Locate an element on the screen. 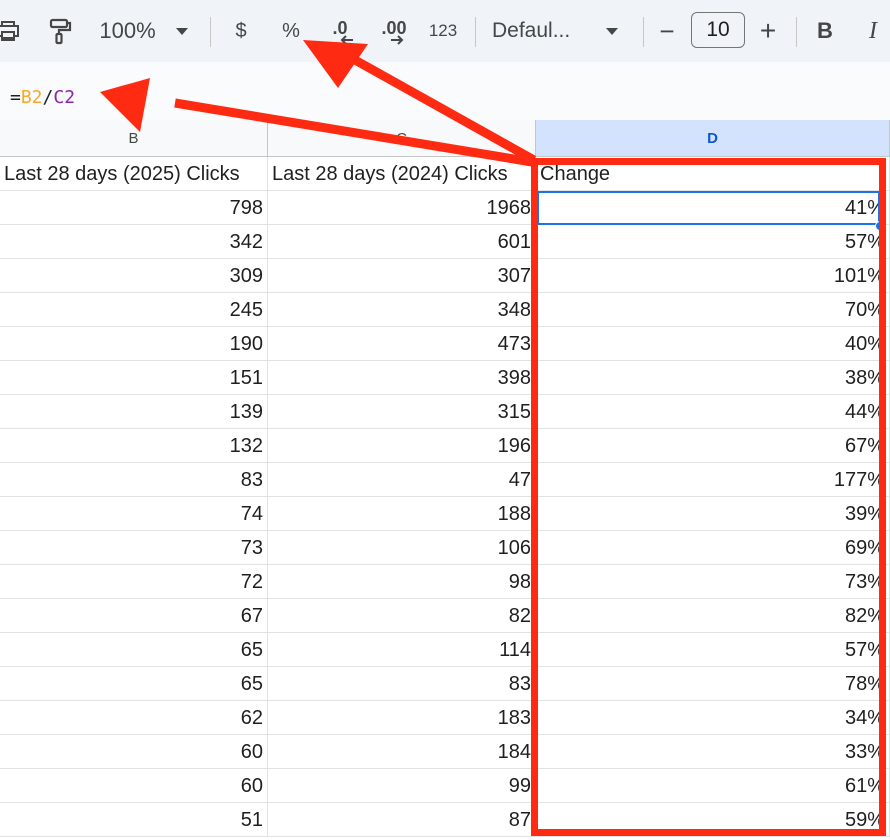  currency-format-button: $ is located at coordinates (241, 31).